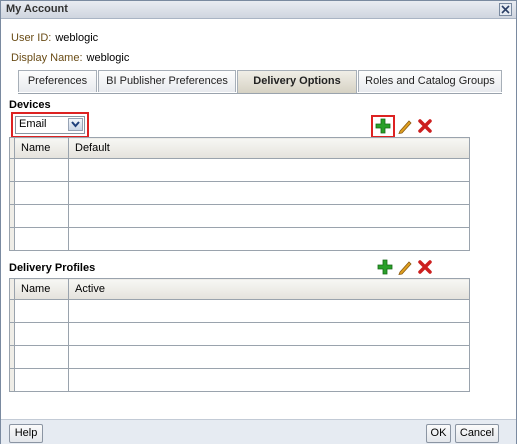 This screenshot has width=517, height=444. I want to click on cancel-button: Cancel, so click(477, 433).